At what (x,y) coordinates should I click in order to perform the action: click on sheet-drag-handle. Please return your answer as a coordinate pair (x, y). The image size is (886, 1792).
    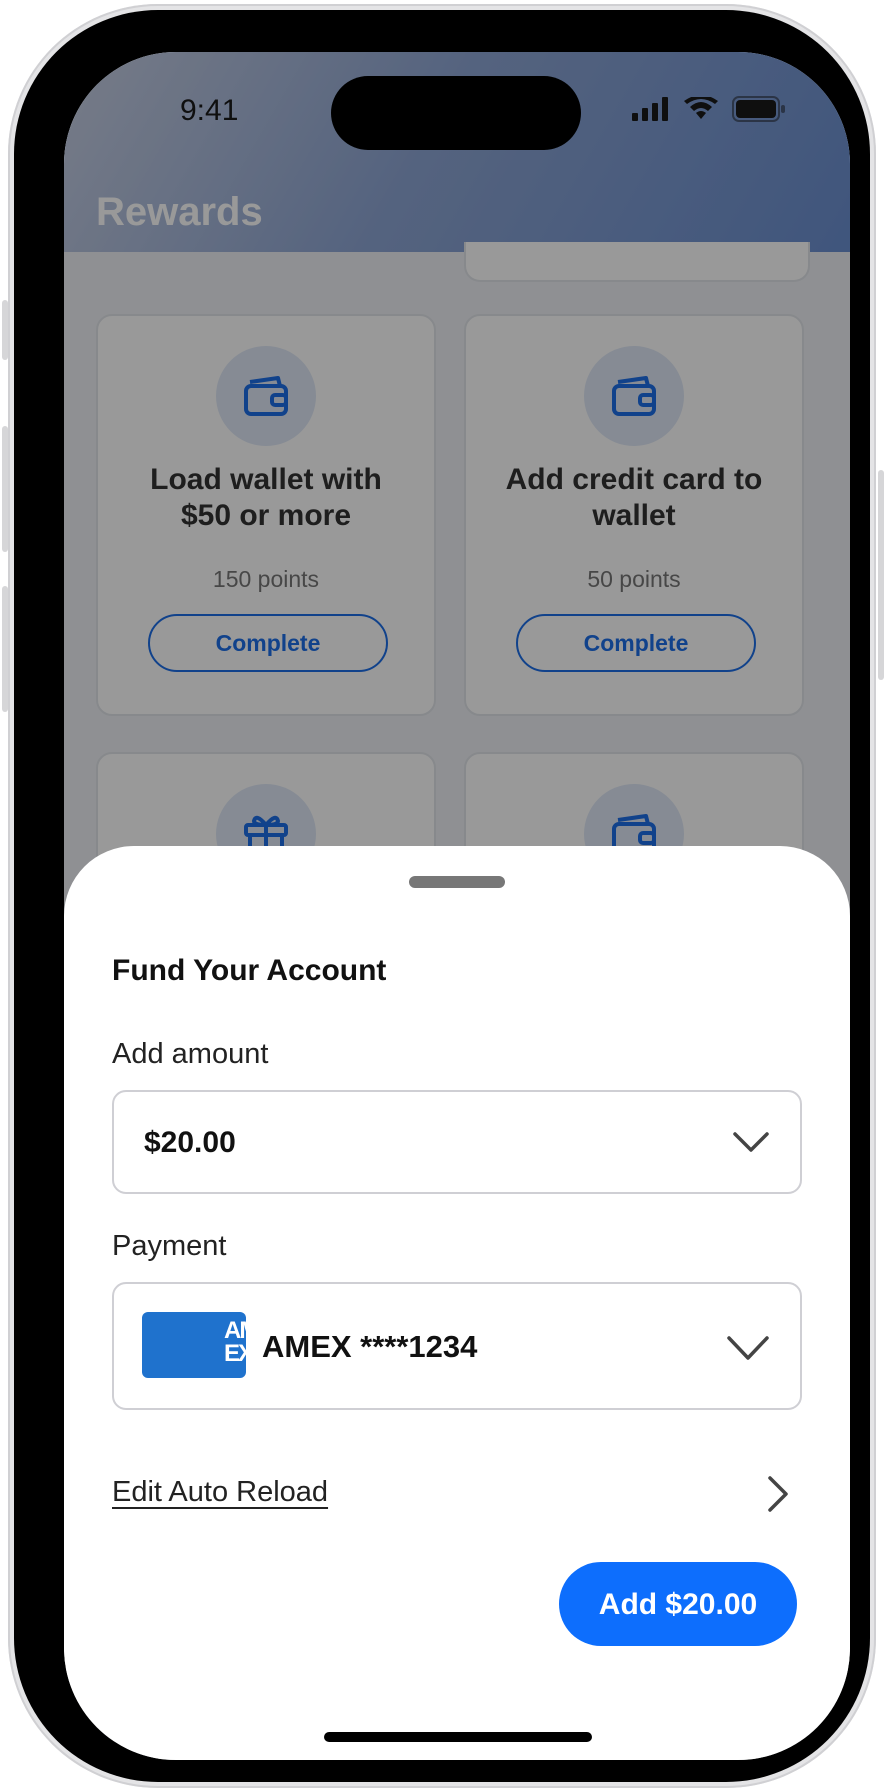
    Looking at the image, I should click on (457, 882).